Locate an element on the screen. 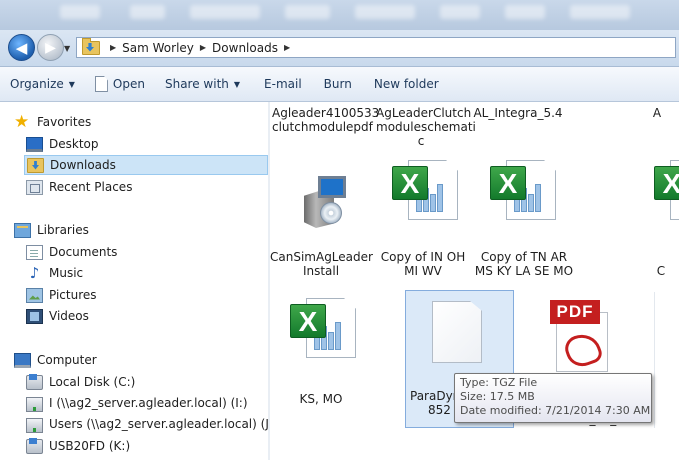  burn-button: Burn is located at coordinates (337, 84).